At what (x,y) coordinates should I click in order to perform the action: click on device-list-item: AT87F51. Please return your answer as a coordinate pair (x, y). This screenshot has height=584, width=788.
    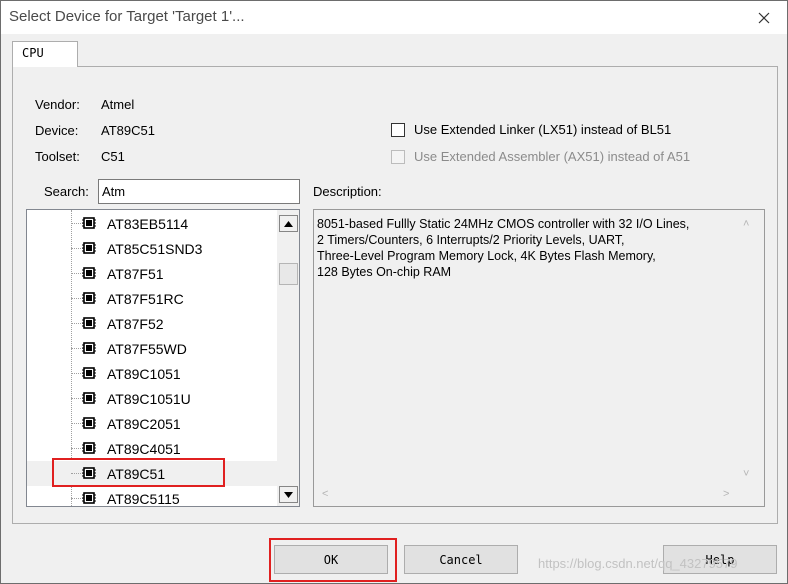
    Looking at the image, I should click on (152, 273).